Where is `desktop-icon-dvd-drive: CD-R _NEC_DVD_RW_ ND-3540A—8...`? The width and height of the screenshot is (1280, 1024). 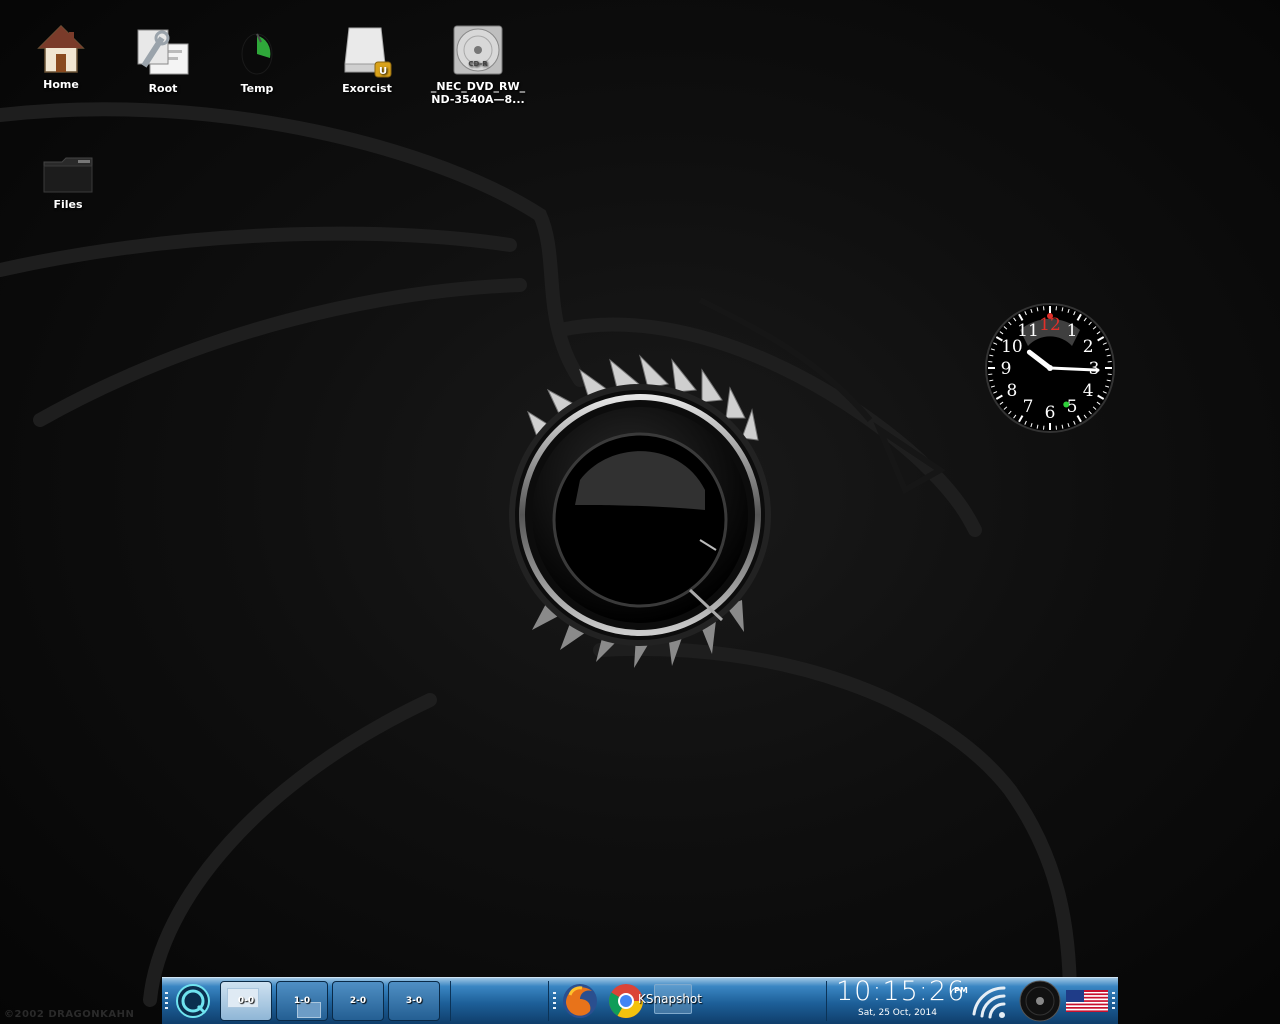
desktop-icon-dvd-drive: CD-R _NEC_DVD_RW_ ND-3540A—8... is located at coordinates (478, 65).